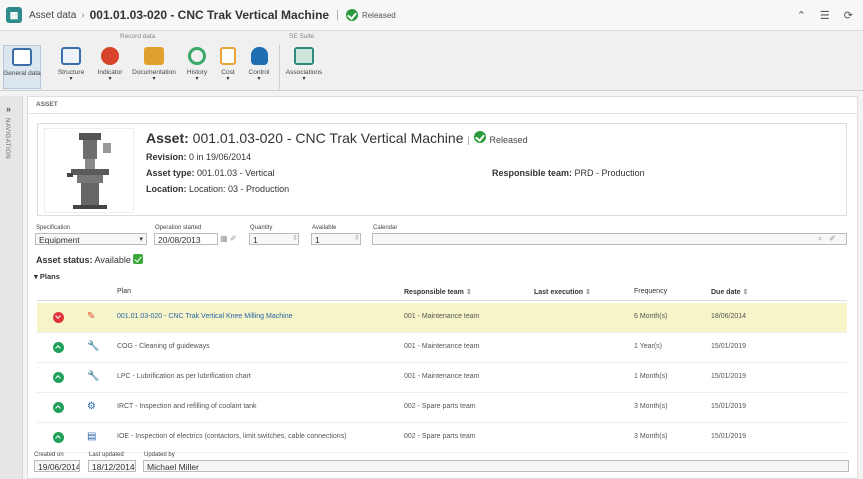 The image size is (863, 479). Describe the element at coordinates (609, 239) in the screenshot. I see `calendar-field` at that location.